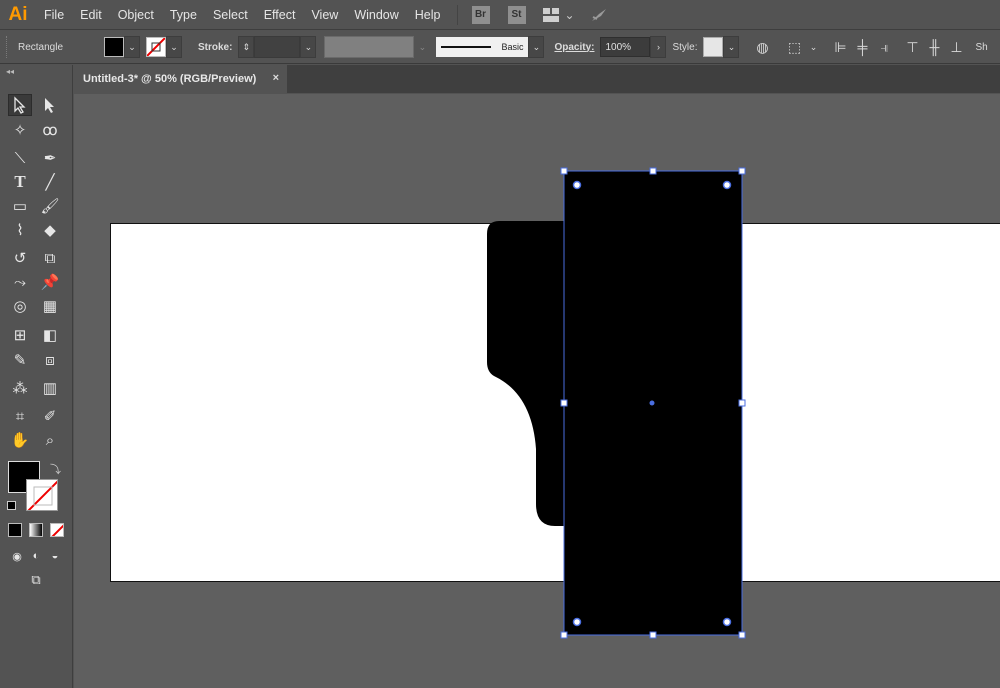  I want to click on type-tool-icon: T, so click(20, 182).